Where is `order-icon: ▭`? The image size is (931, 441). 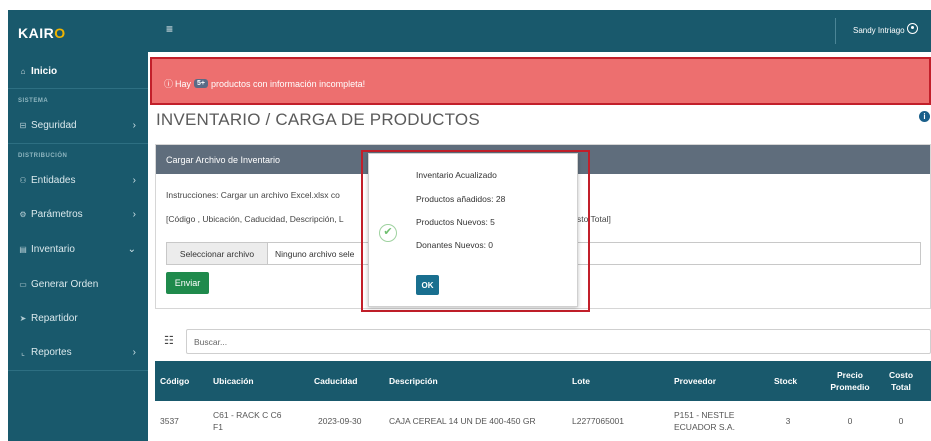 order-icon: ▭ is located at coordinates (23, 284).